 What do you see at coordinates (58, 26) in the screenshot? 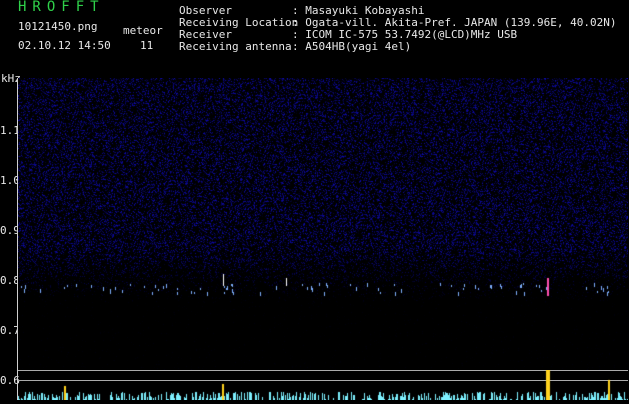
I see `file-name: 10121450.png` at bounding box center [58, 26].